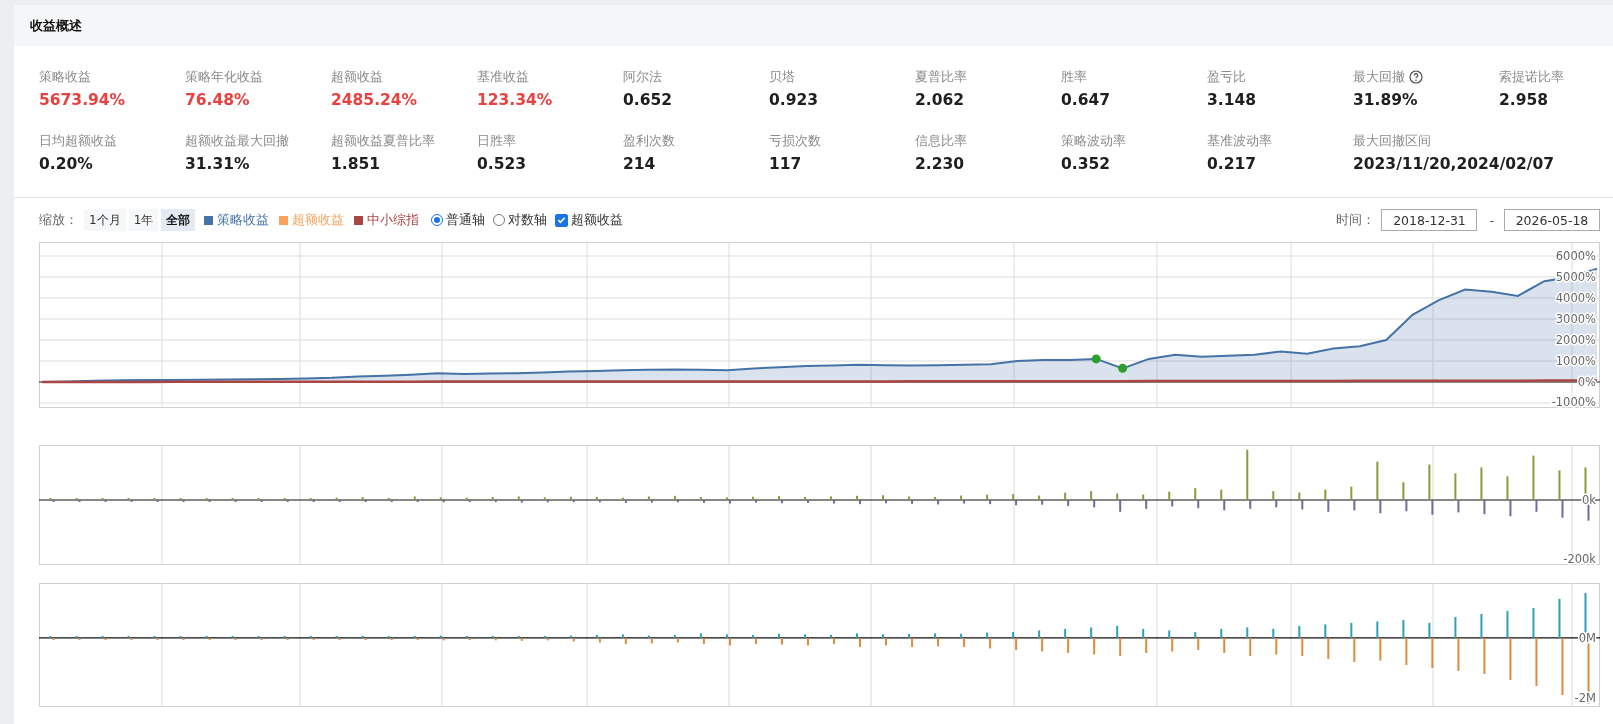 Image resolution: width=1613 pixels, height=724 pixels. I want to click on zoom-label: 缩放：, so click(58, 220).